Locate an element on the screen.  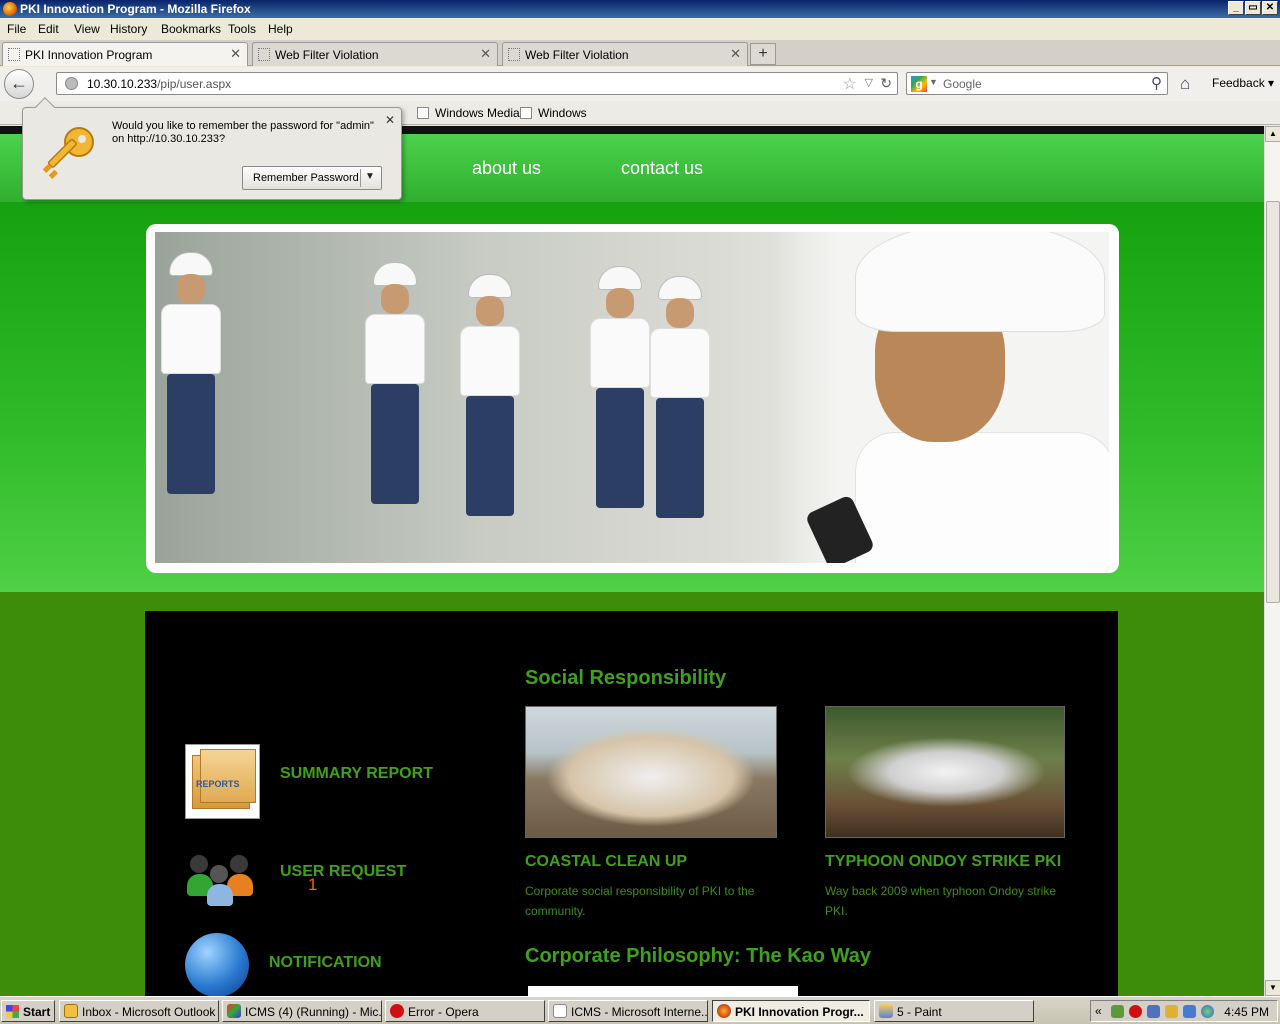
vpn-icon is located at coordinates (1153, 1011).